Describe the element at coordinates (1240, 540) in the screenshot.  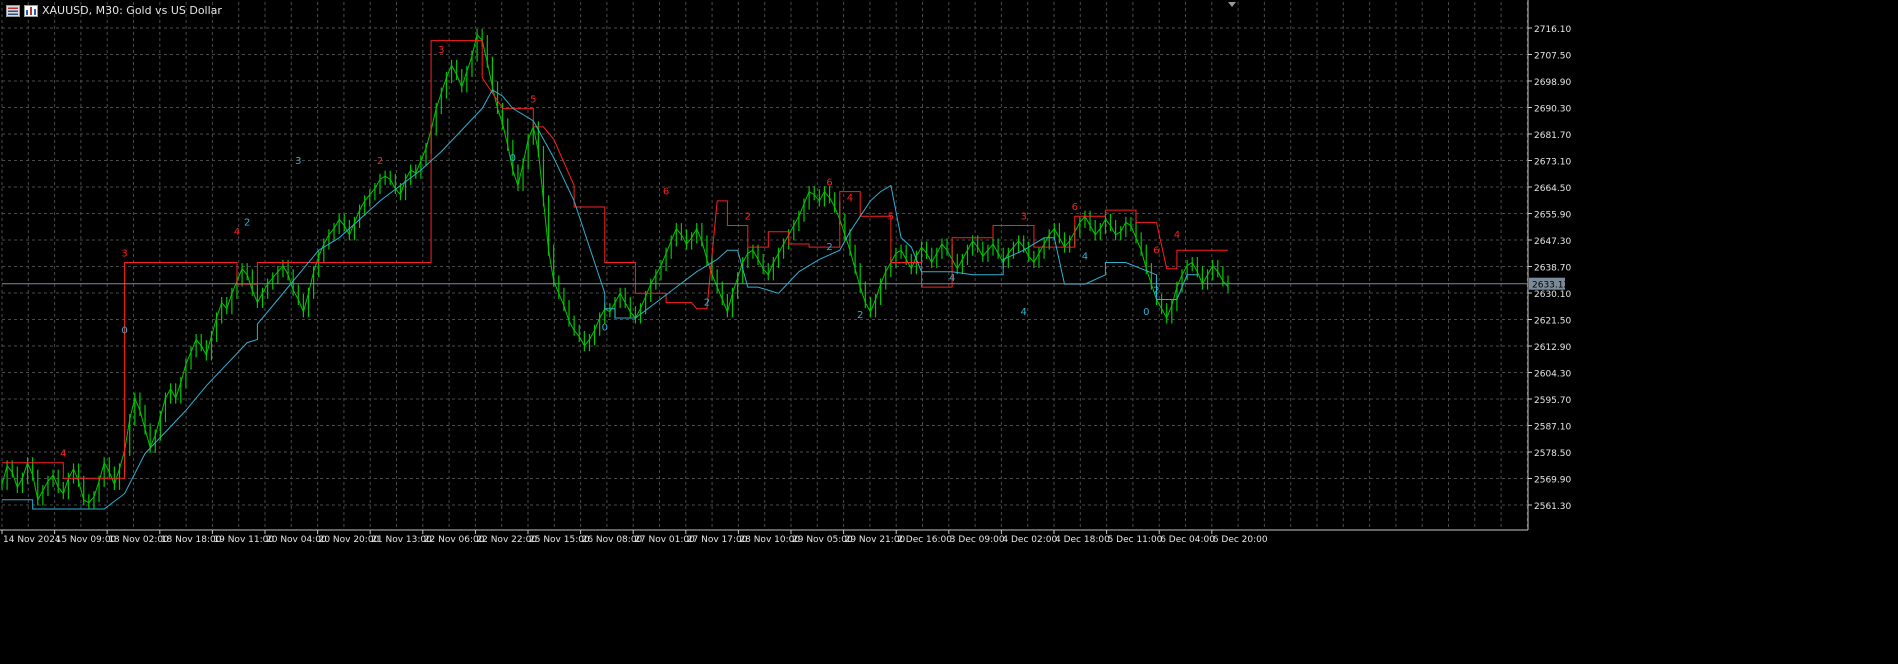
I see `time-axis-label: 6 Dec 20:00` at that location.